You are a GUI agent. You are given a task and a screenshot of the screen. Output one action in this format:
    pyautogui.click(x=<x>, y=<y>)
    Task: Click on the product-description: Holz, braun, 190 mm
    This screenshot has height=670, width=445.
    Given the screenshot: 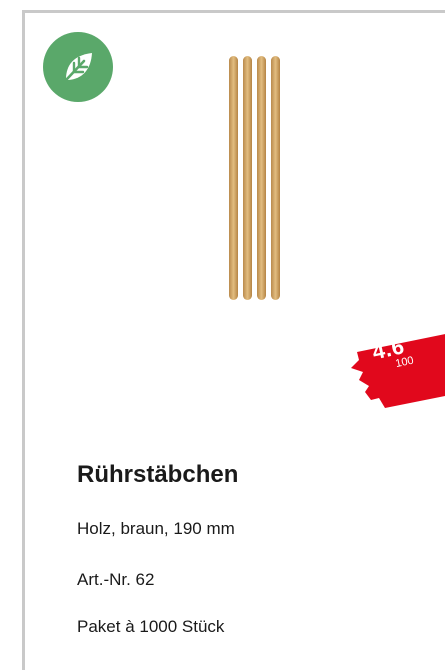 What is the action you would take?
    pyautogui.click(x=156, y=528)
    